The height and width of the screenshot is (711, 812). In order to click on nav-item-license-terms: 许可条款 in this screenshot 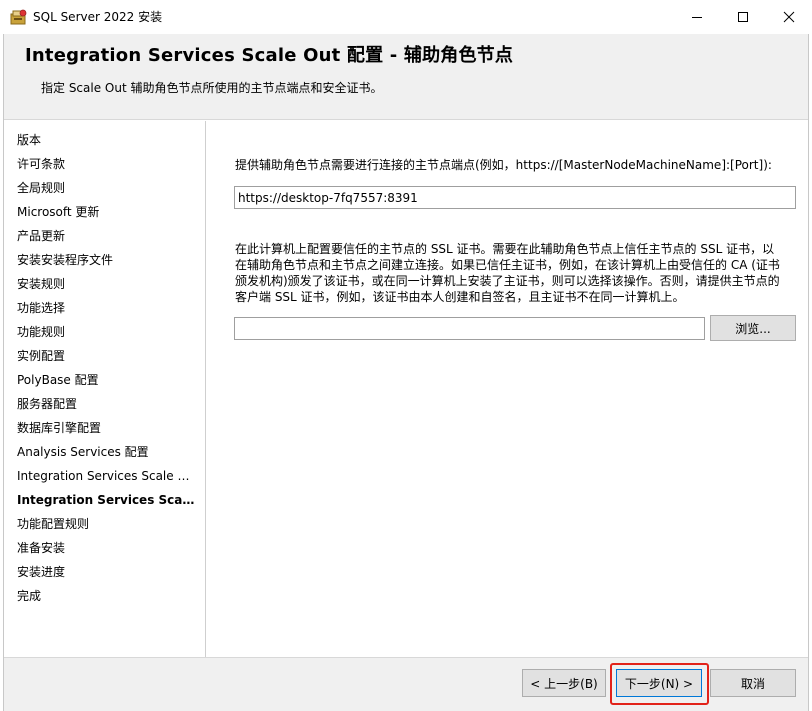, I will do `click(106, 164)`.